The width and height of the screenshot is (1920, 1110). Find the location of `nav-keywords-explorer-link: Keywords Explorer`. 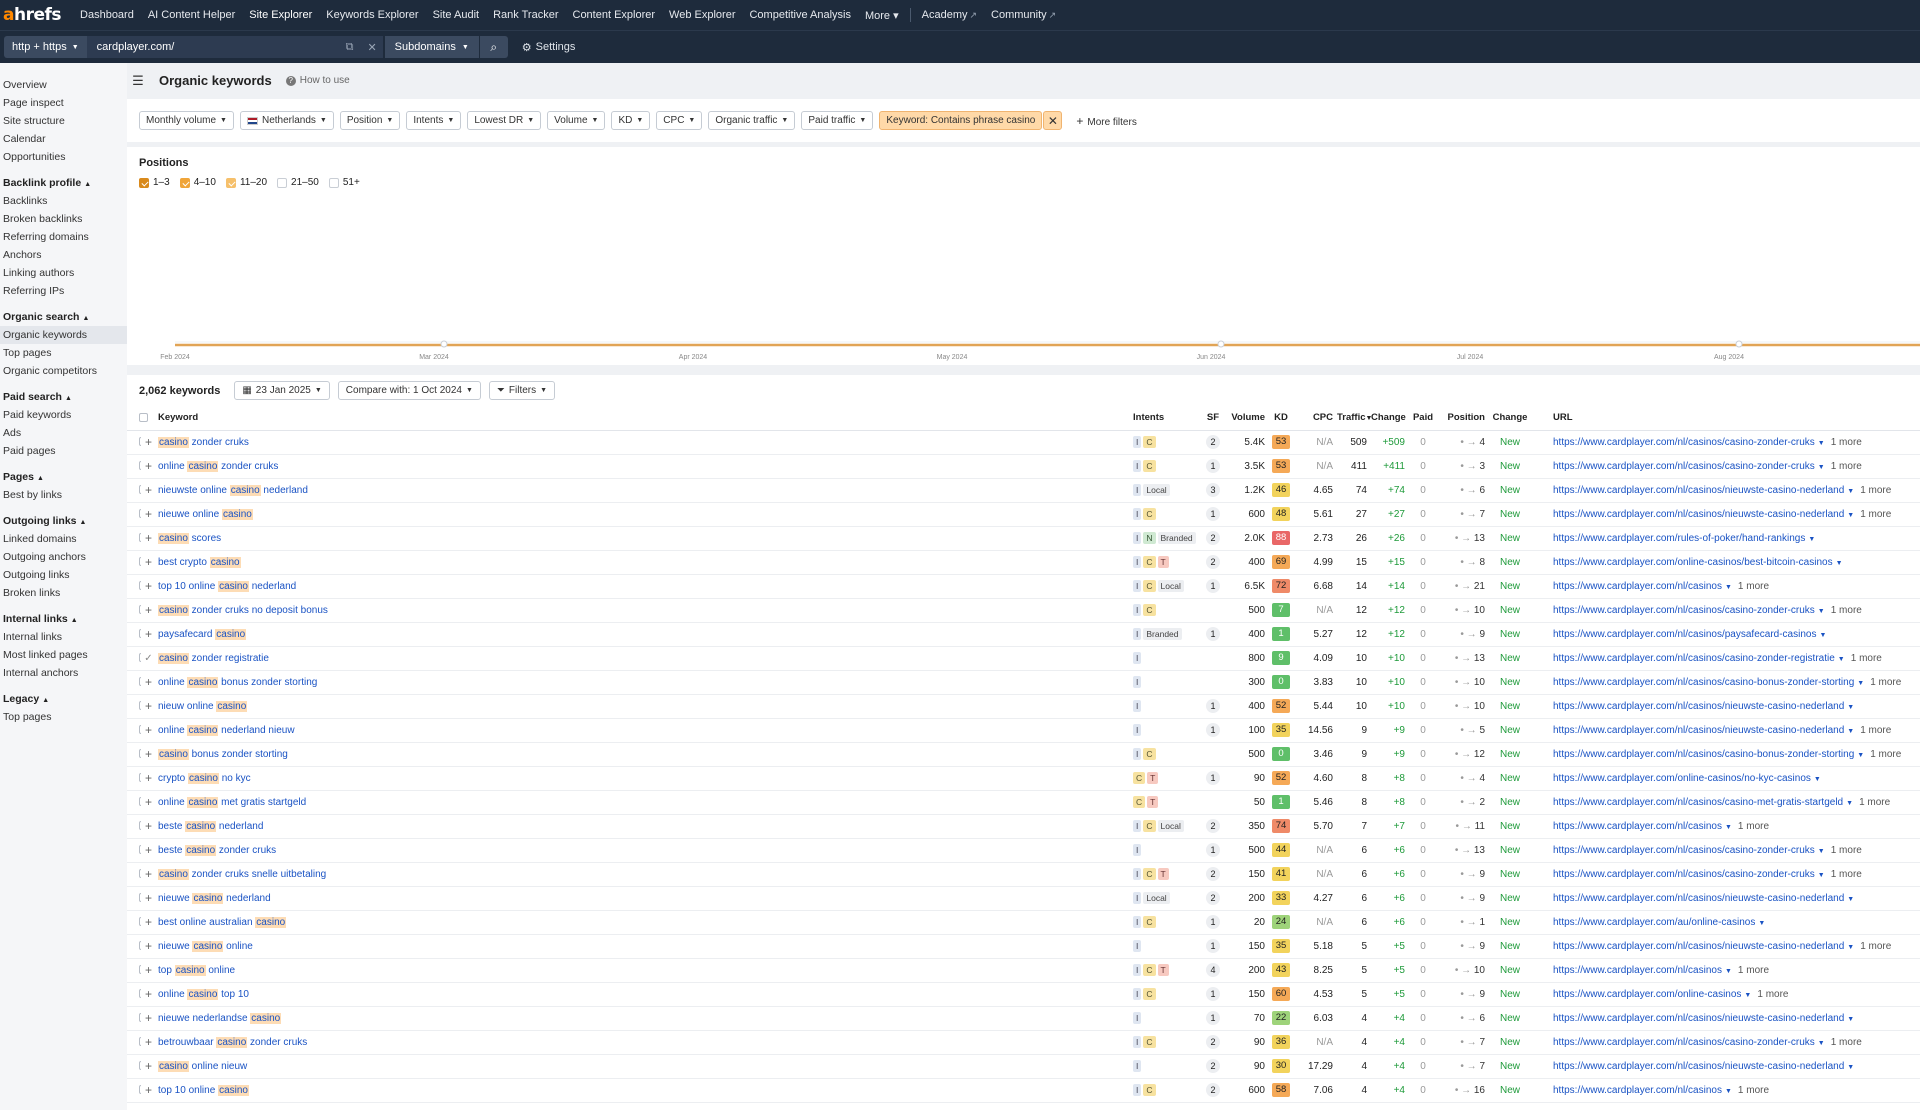

nav-keywords-explorer-link: Keywords Explorer is located at coordinates (372, 15).